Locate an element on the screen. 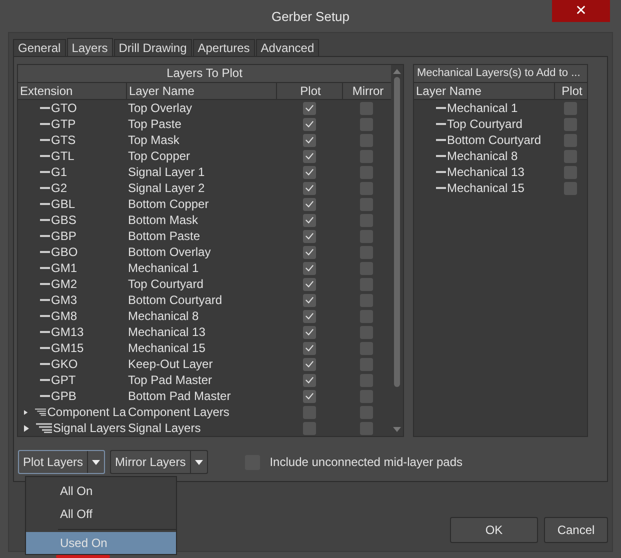  layer-name-cell-text: Component Layers is located at coordinates (178, 412).